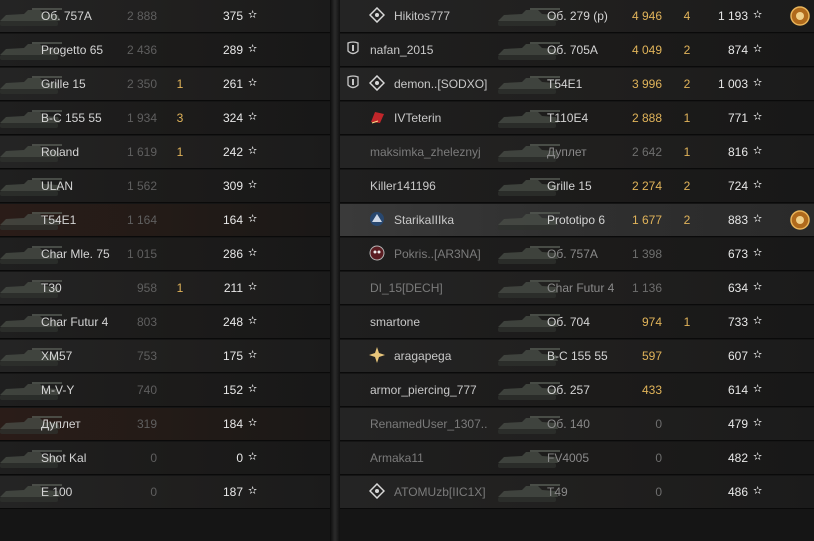  What do you see at coordinates (430, 424) in the screenshot?
I see `player-name: RenamedUser_1307..` at bounding box center [430, 424].